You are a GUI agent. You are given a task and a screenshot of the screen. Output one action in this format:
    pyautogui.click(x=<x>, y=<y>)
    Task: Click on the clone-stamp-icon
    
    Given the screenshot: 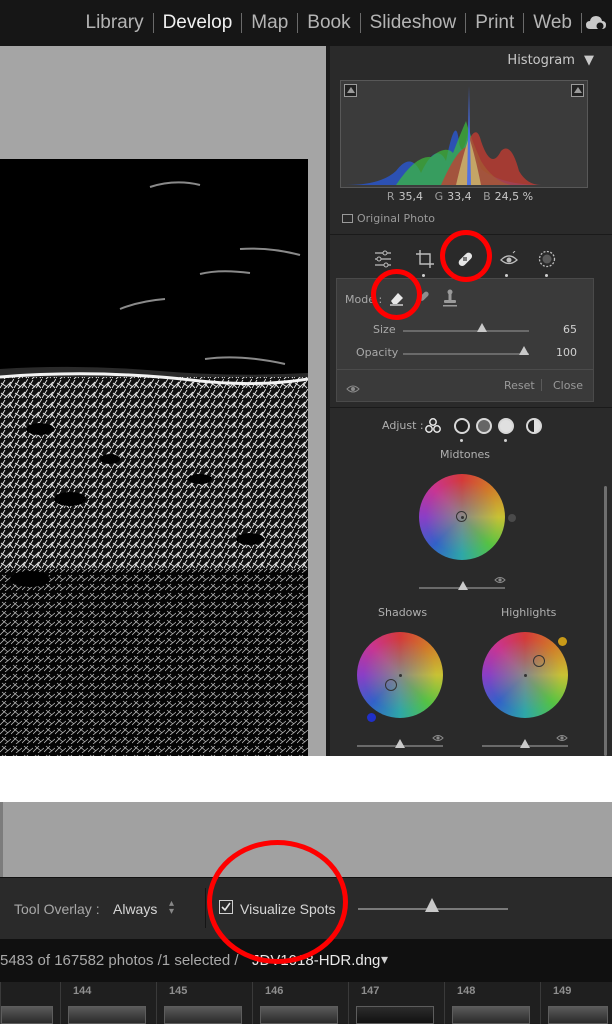 What is the action you would take?
    pyautogui.click(x=450, y=300)
    